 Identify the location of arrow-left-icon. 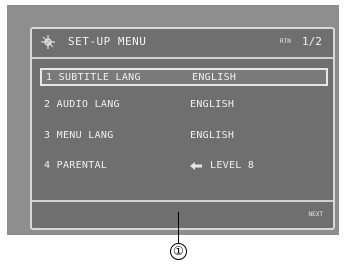
(196, 166).